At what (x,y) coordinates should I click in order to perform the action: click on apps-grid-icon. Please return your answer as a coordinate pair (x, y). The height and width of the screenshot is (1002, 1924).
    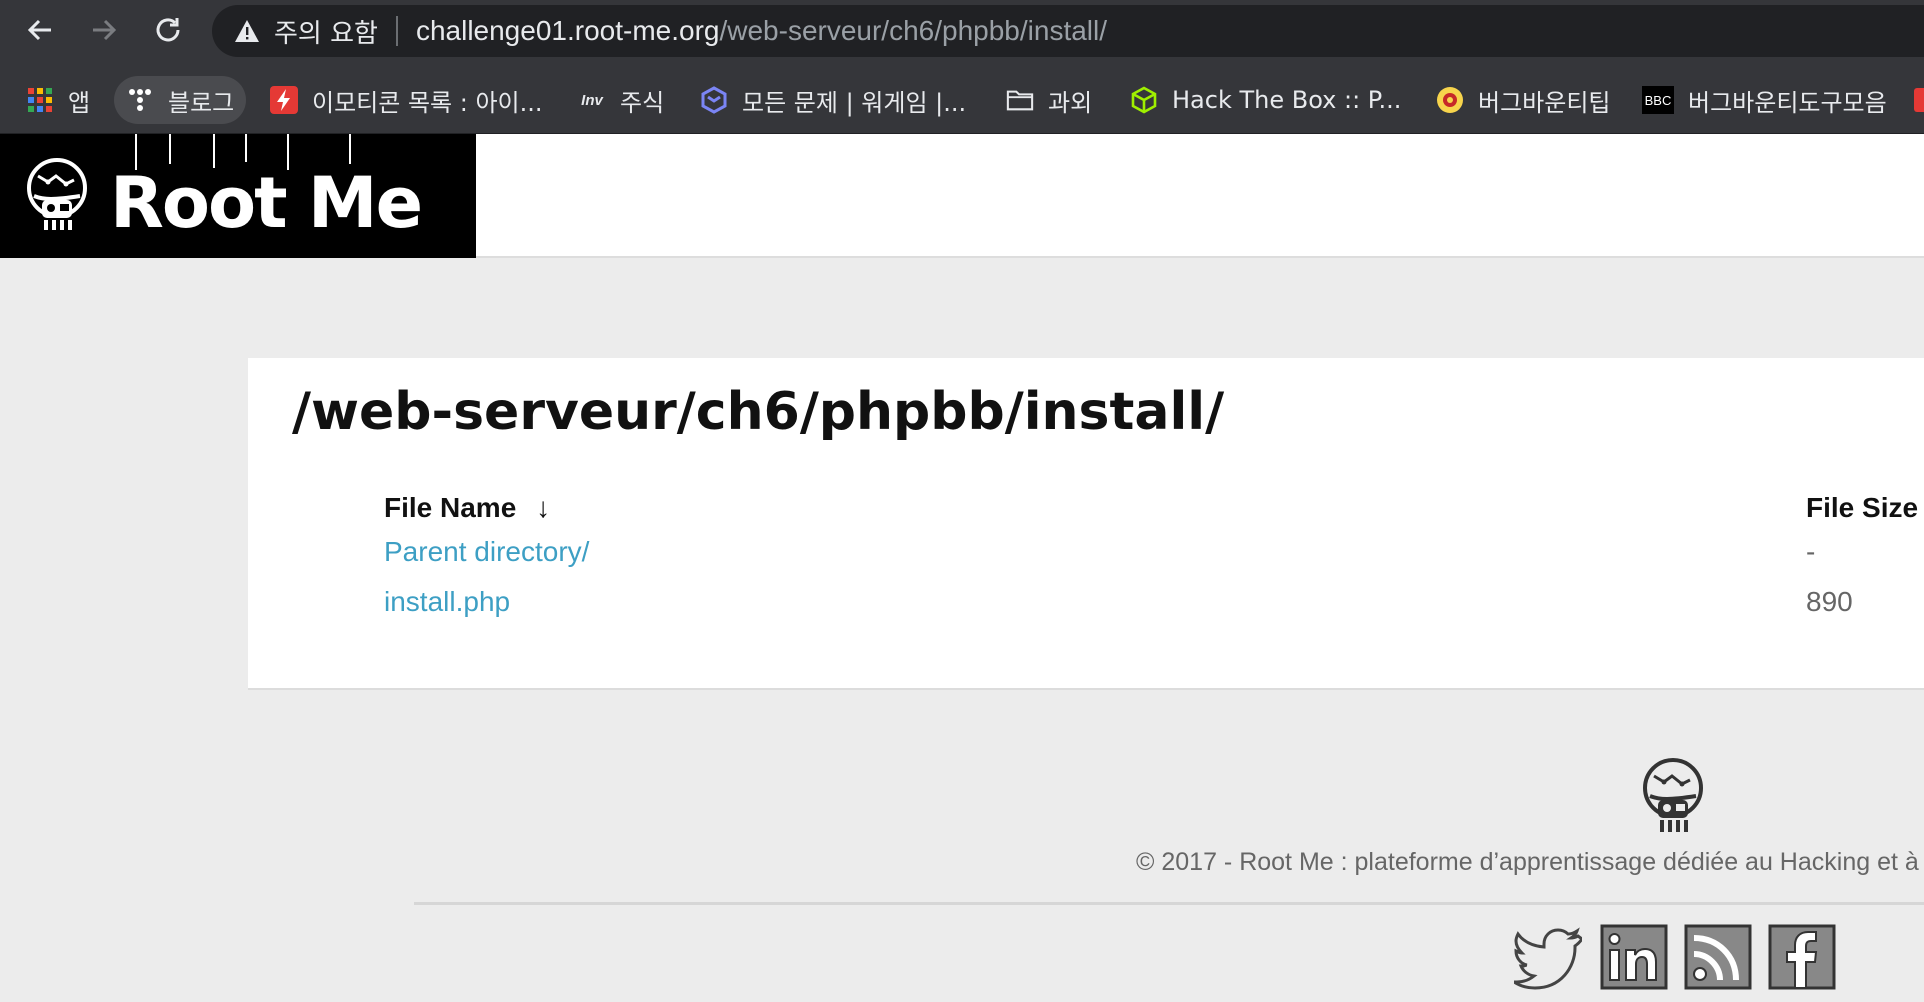
    Looking at the image, I should click on (40, 100).